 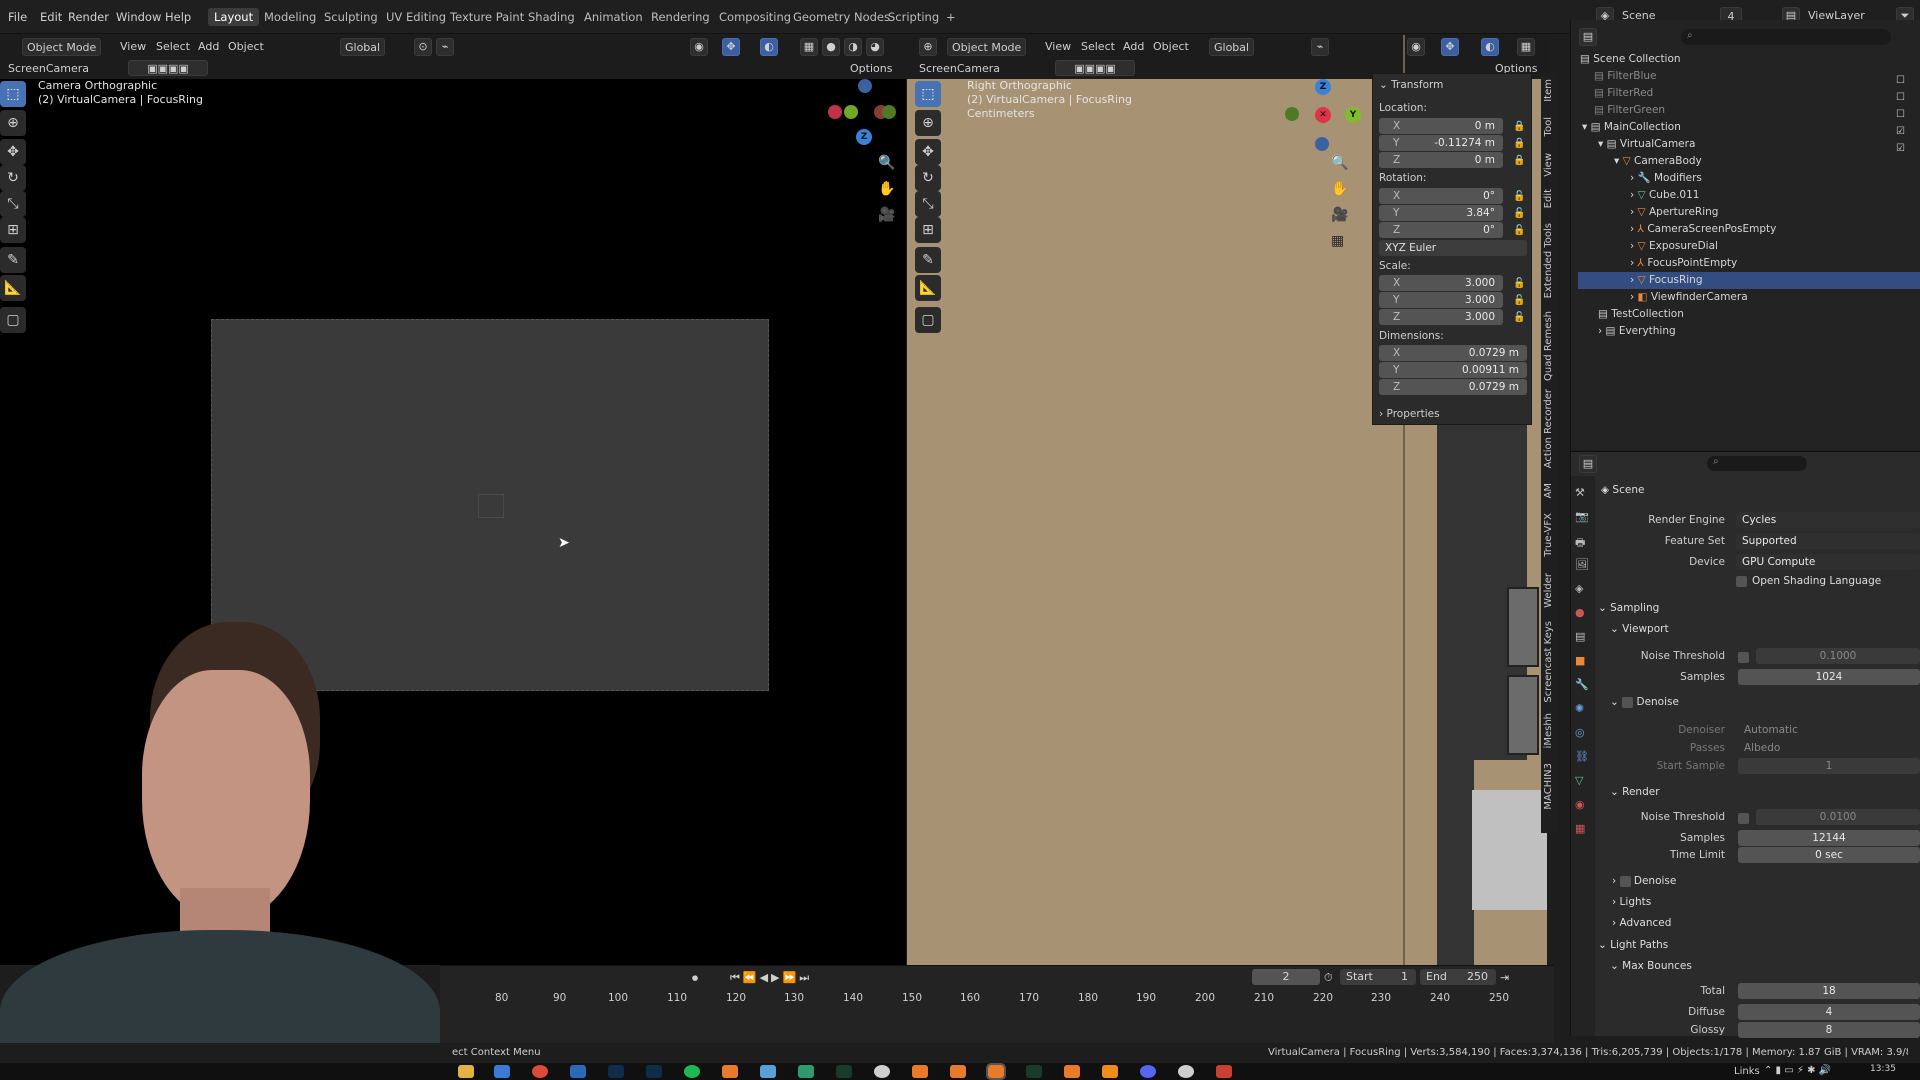 What do you see at coordinates (1749, 246) in the screenshot?
I see `outliner-row-exposuredial: › ▽ ExposureDial` at bounding box center [1749, 246].